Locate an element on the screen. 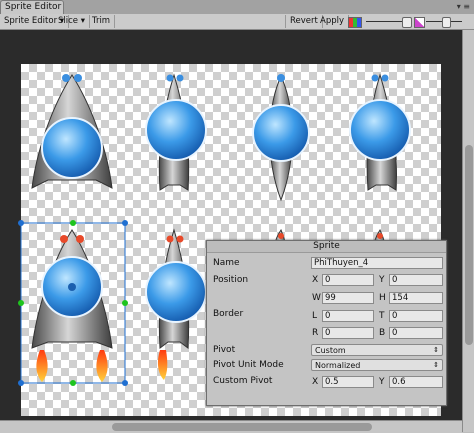  zoom-slider-thumb is located at coordinates (446, 22).